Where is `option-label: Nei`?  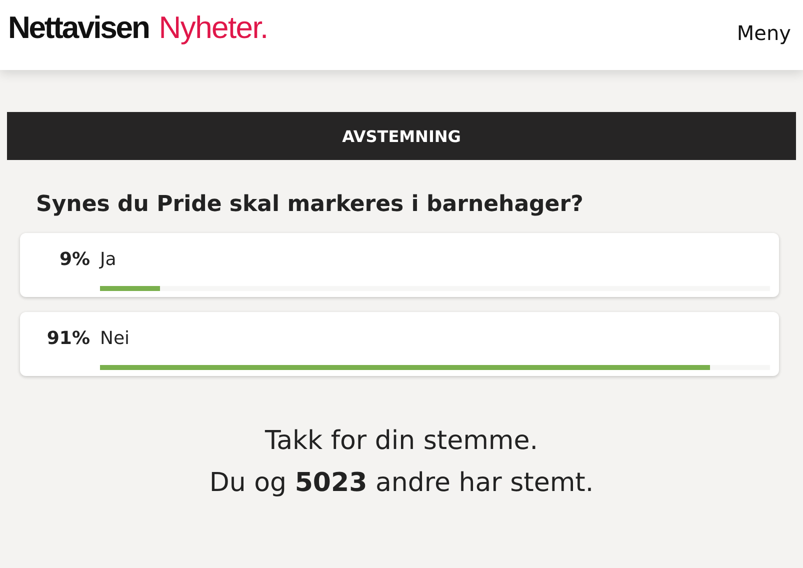
option-label: Nei is located at coordinates (115, 339).